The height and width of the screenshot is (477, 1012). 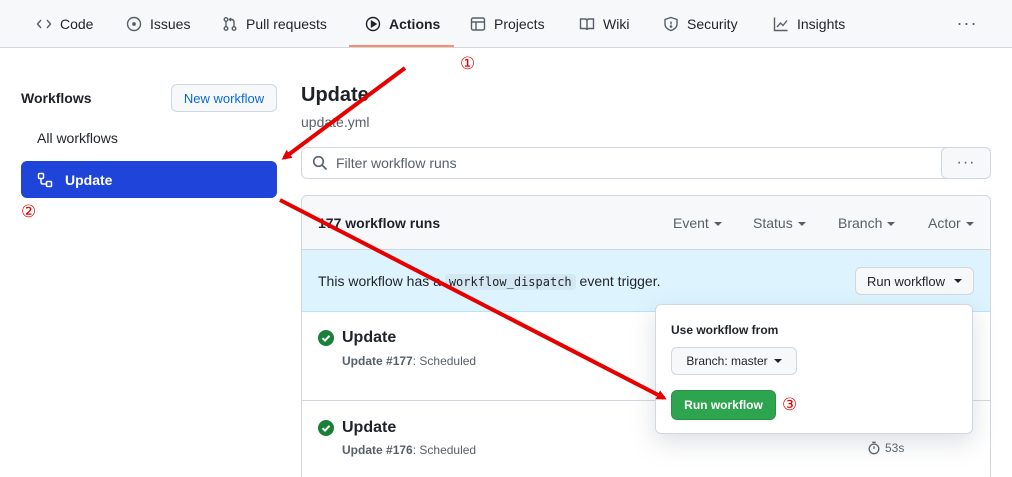 I want to click on graph-icon, so click(x=780, y=24).